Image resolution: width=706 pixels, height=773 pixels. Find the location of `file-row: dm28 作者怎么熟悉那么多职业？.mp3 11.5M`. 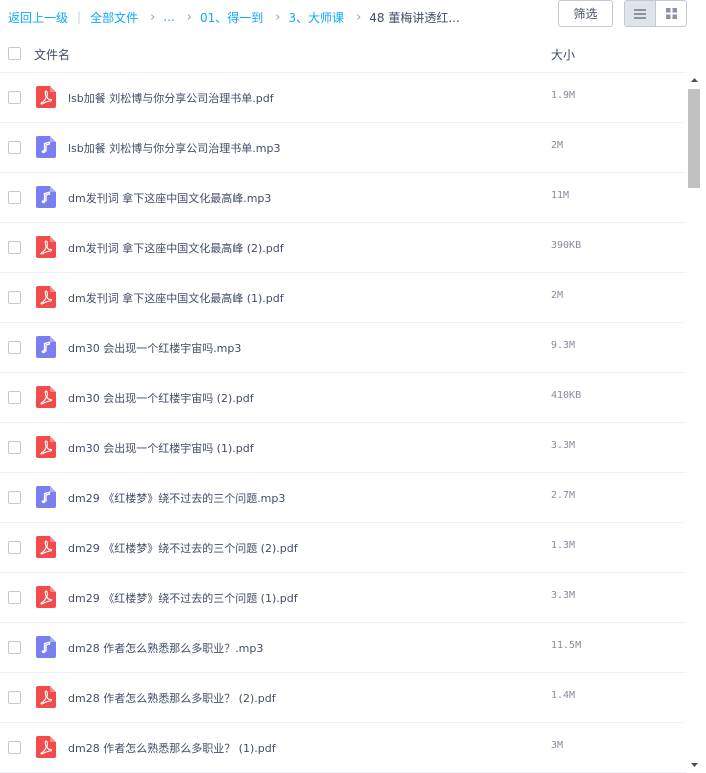

file-row: dm28 作者怎么熟悉那么多职业？.mp3 11.5M is located at coordinates (343, 648).